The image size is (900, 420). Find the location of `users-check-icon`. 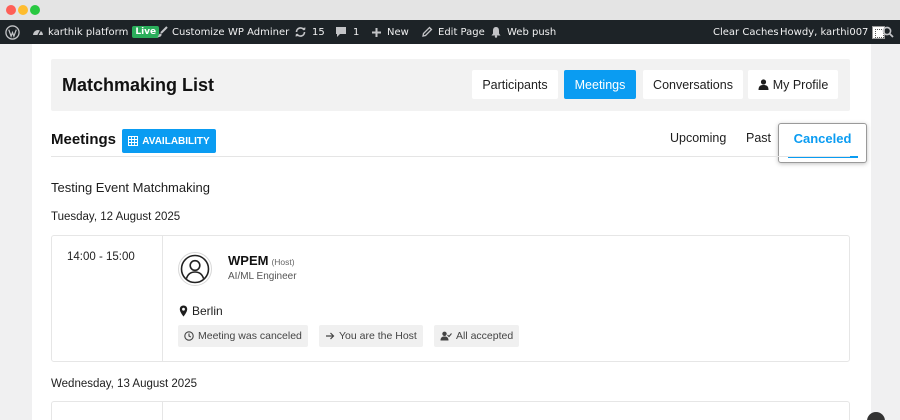

users-check-icon is located at coordinates (446, 336).